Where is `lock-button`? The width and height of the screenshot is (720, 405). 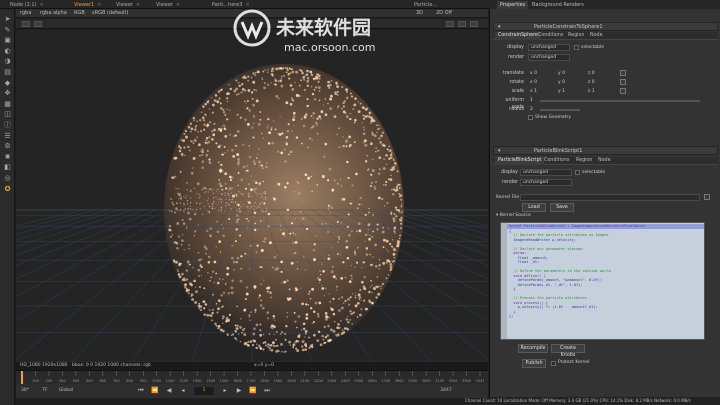 lock-button is located at coordinates (474, 24).